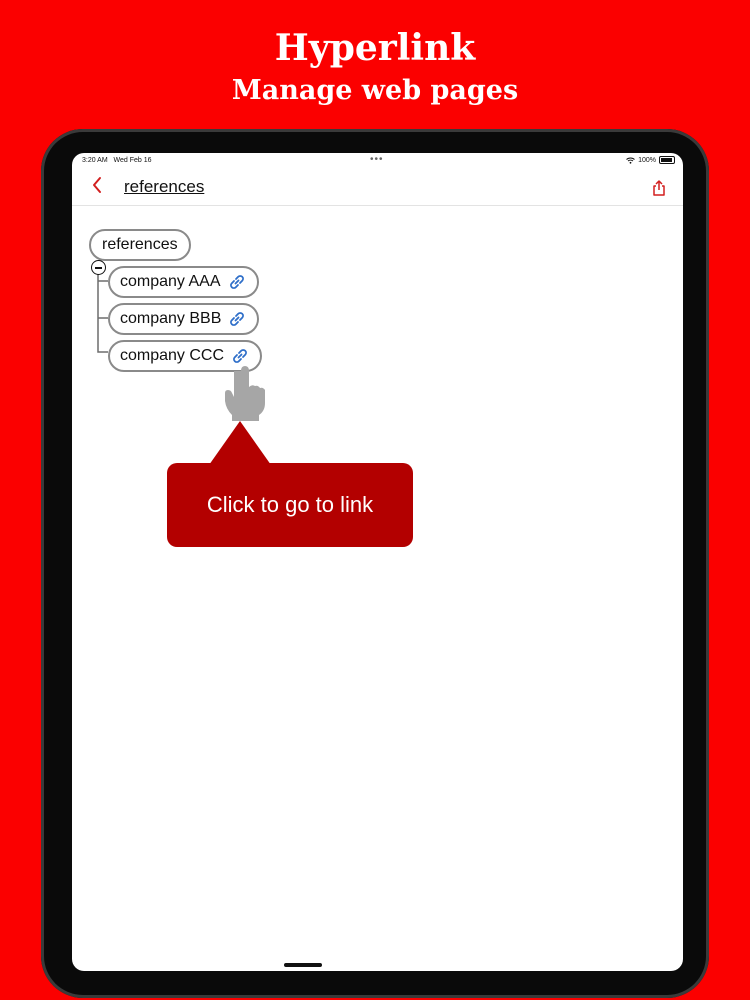 The image size is (750, 1000). I want to click on child-node-label: company BBB, so click(171, 318).